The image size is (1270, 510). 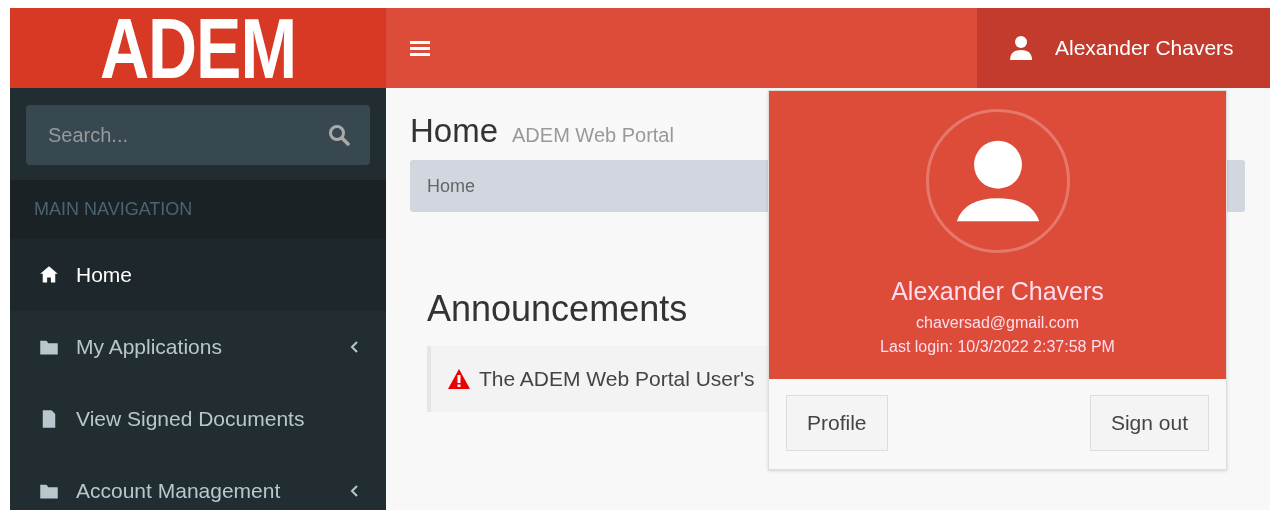 What do you see at coordinates (837, 423) in the screenshot?
I see `profile-button: Profile` at bounding box center [837, 423].